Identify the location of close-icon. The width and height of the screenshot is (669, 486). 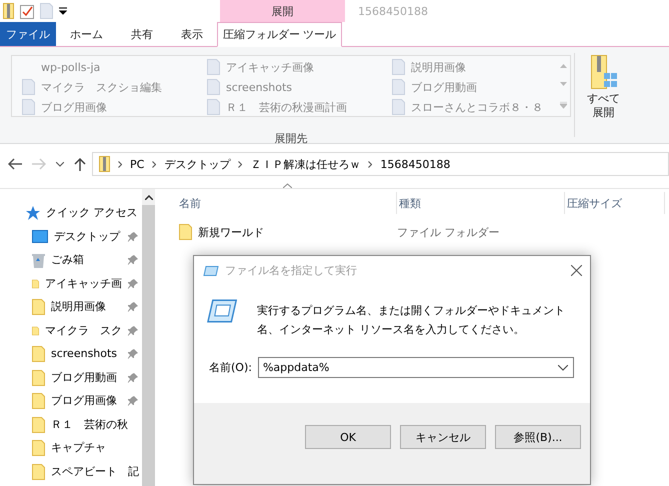
(576, 270).